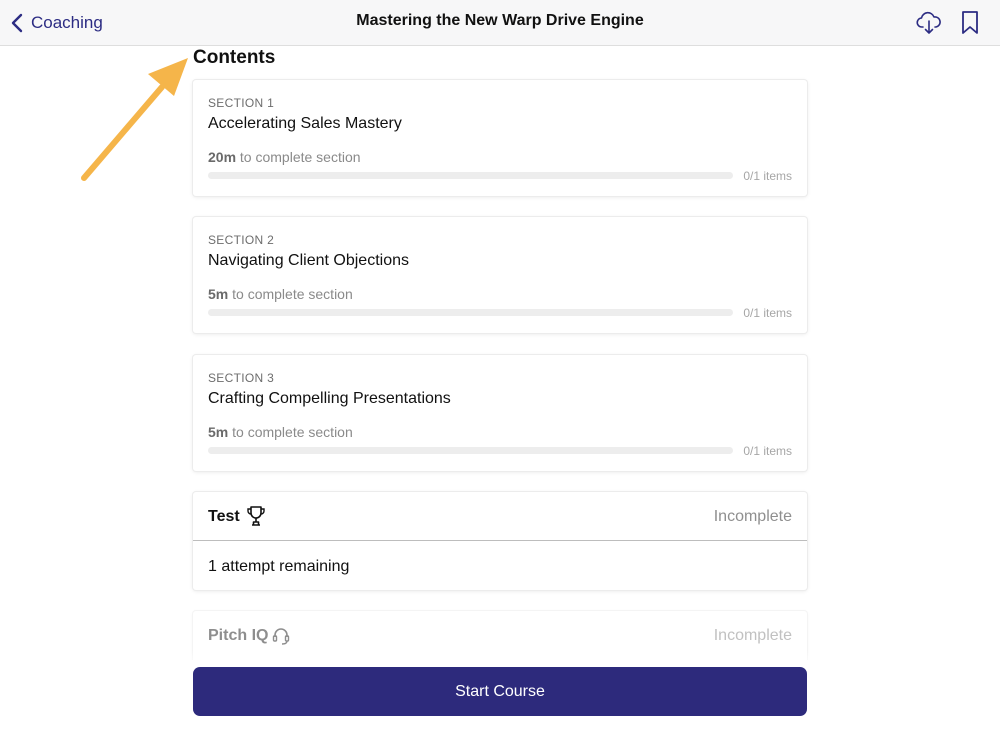  I want to click on test-header: Test Incomplete, so click(500, 516).